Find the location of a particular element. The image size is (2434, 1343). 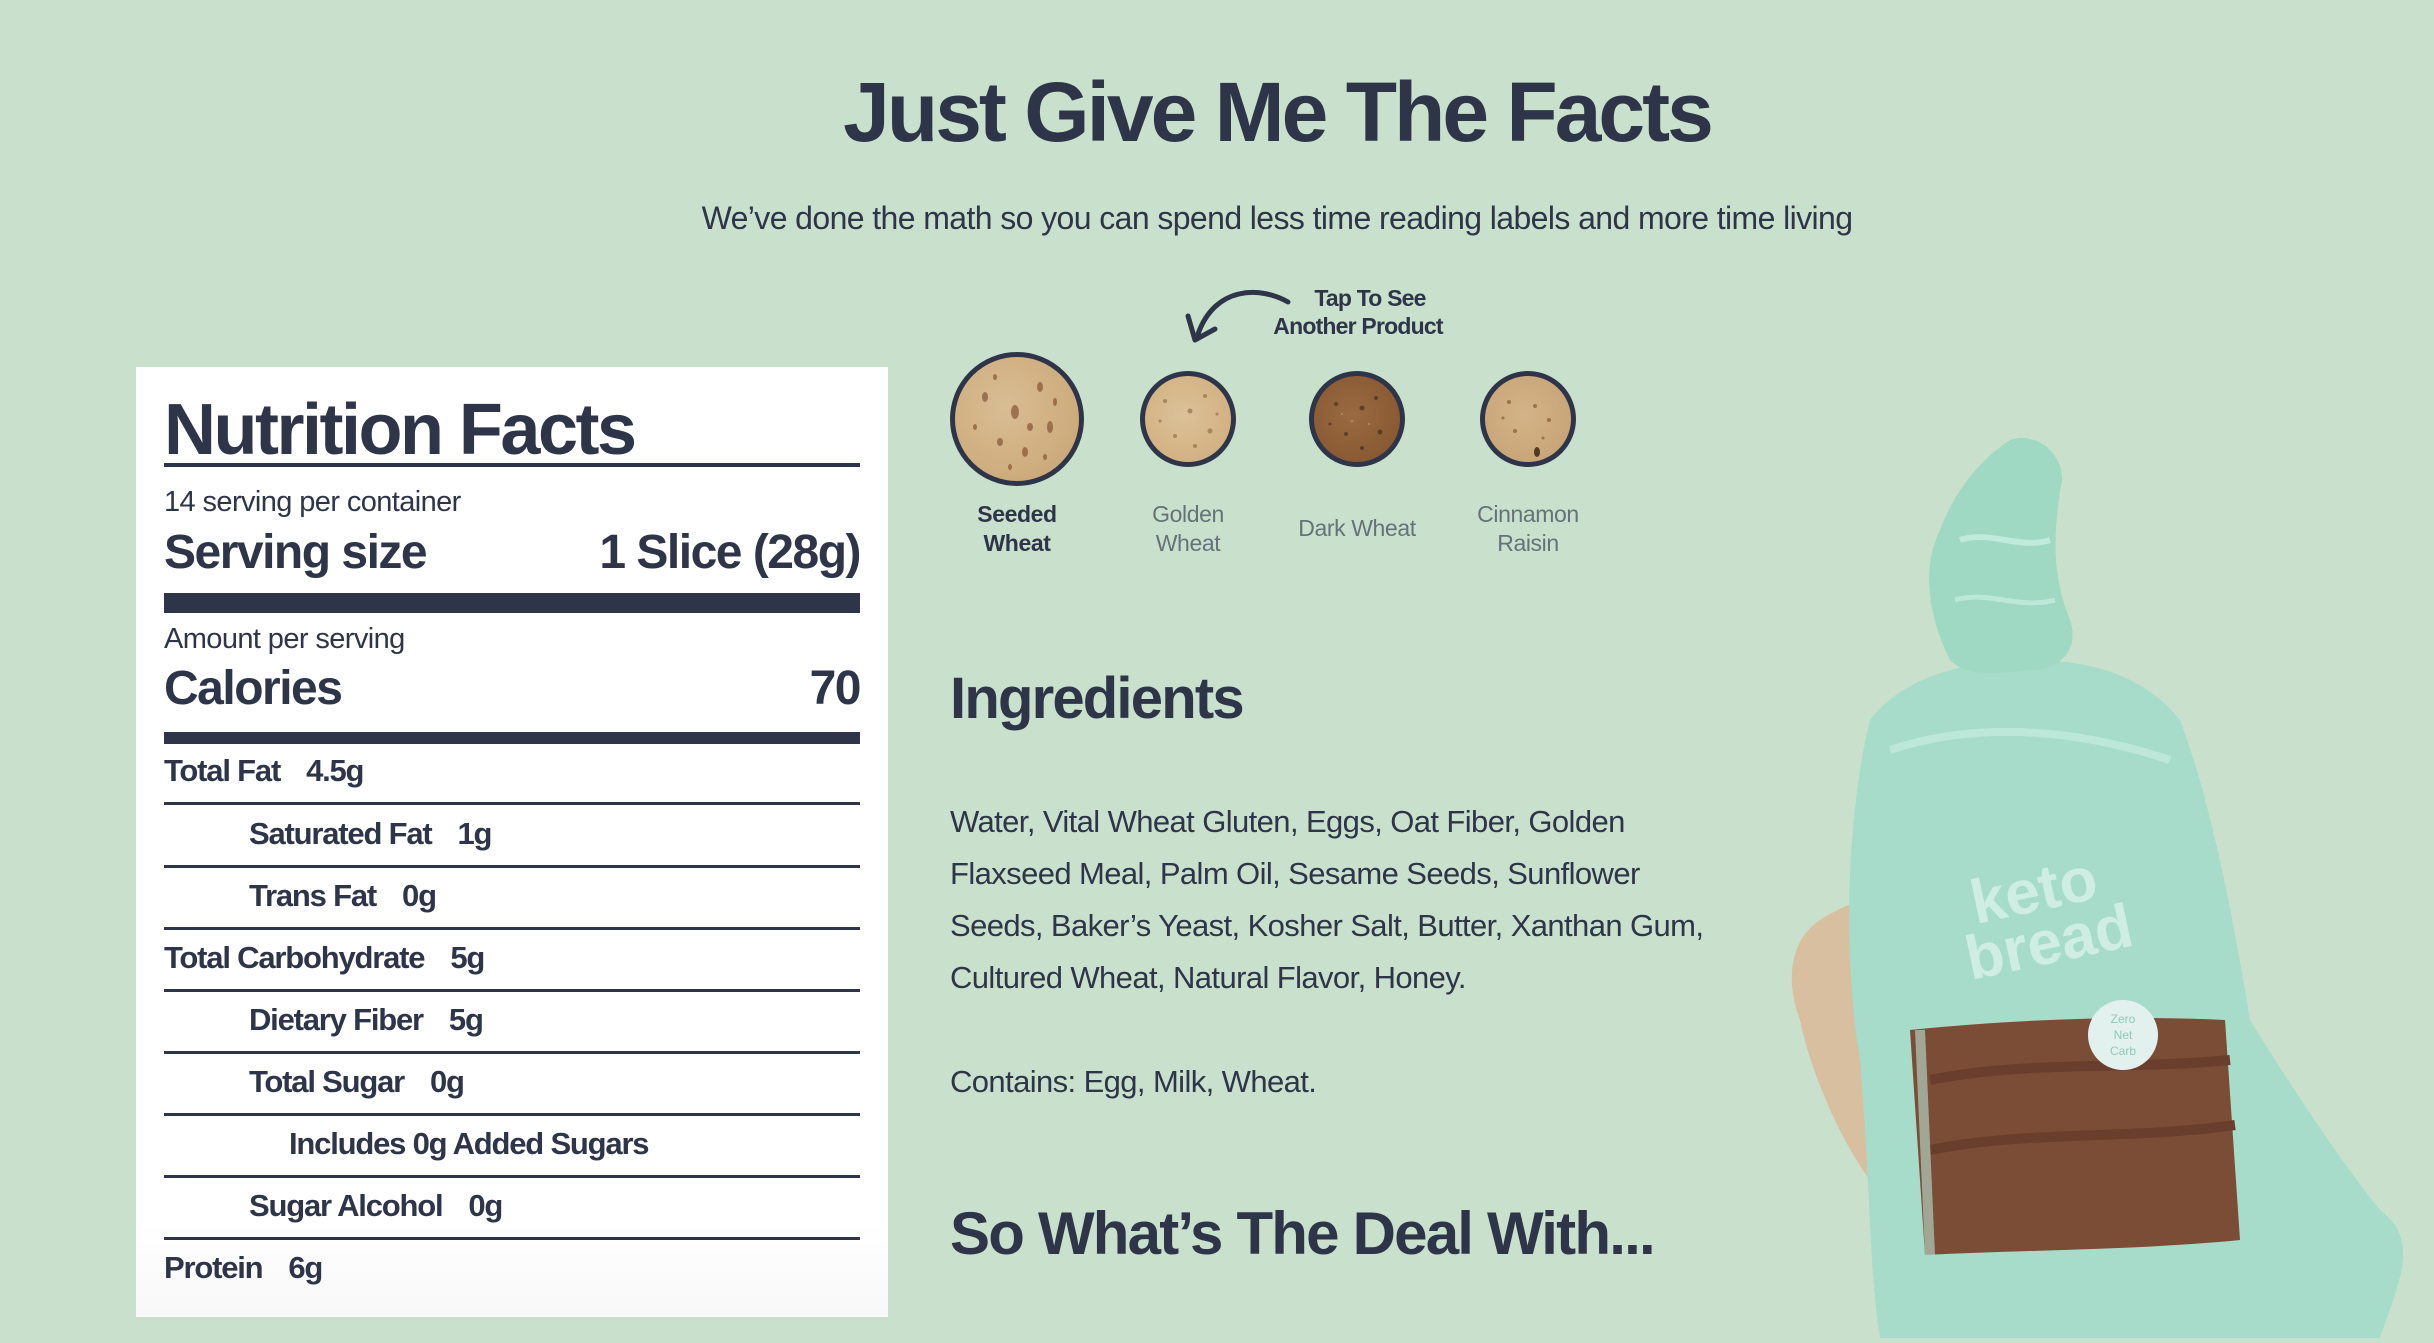

serving-size-value: 1 Slice (28g) is located at coordinates (730, 552).